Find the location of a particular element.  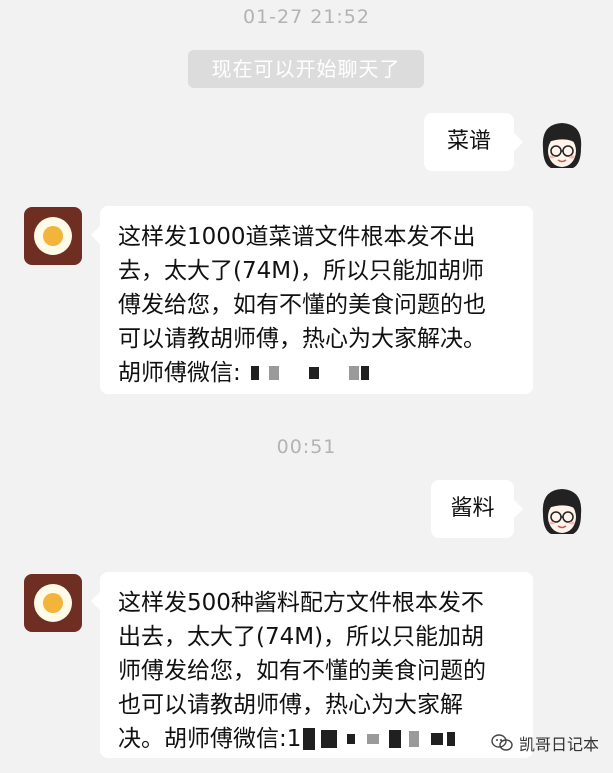

timestamp: 01-27 21:52 is located at coordinates (306, 17).